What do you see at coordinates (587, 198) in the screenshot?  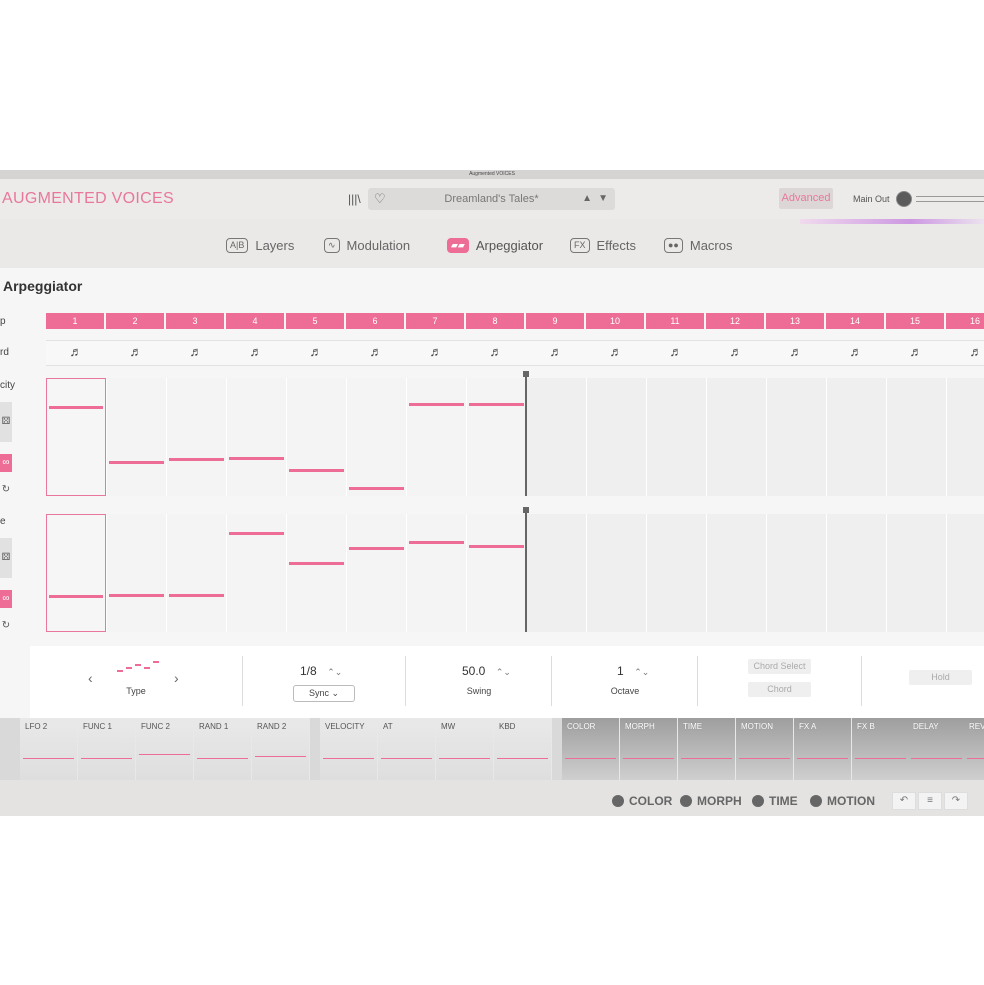 I see `previous-preset-icon: ▲` at bounding box center [587, 198].